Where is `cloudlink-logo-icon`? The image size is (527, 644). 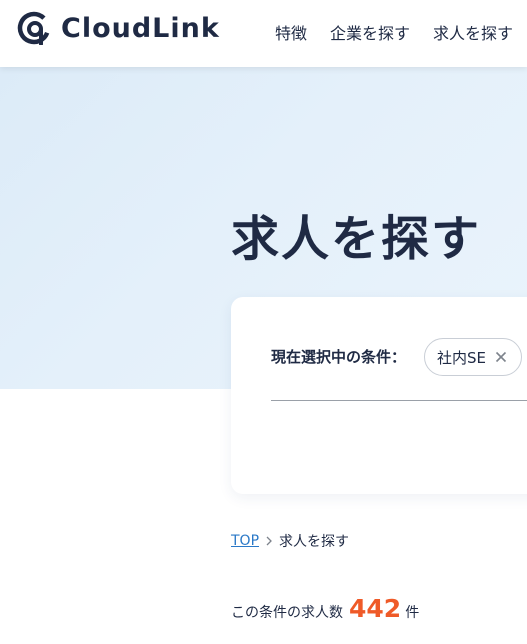 cloudlink-logo-icon is located at coordinates (34, 28).